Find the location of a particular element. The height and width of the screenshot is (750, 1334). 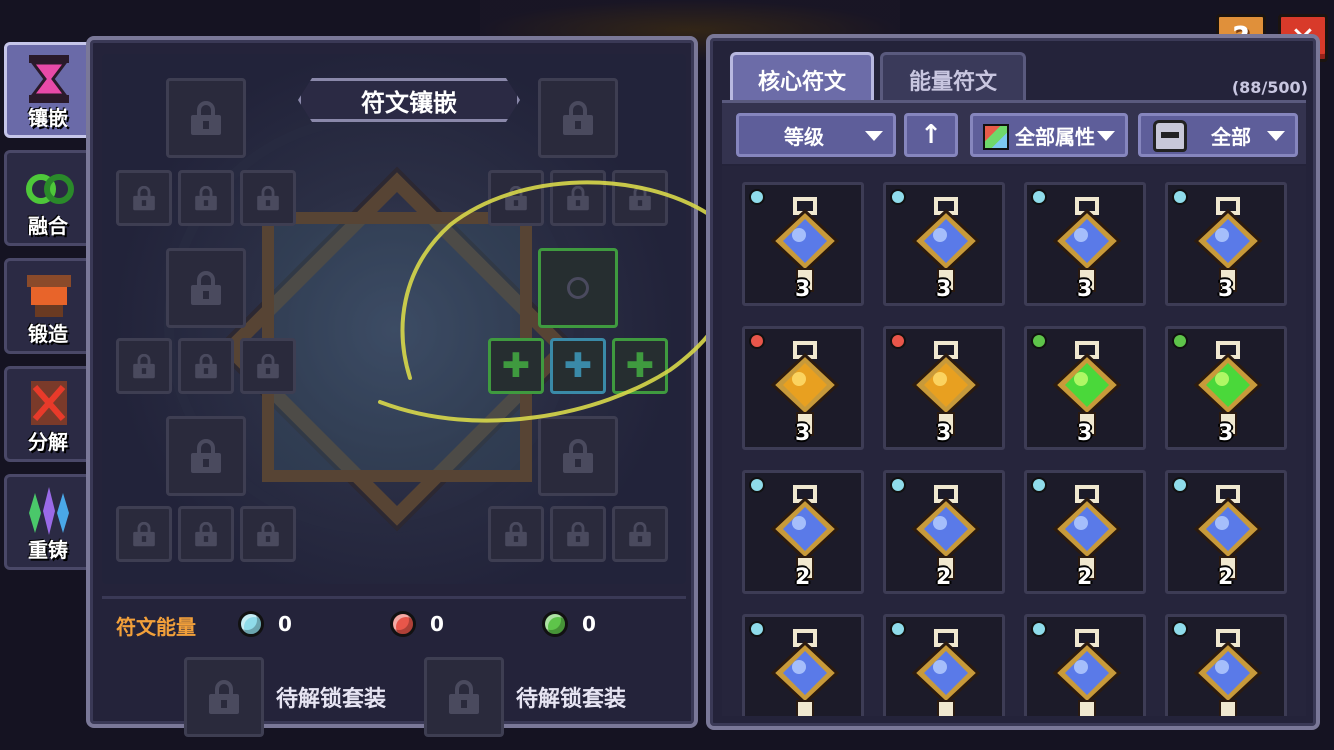

red-gem-icon is located at coordinates (757, 341).